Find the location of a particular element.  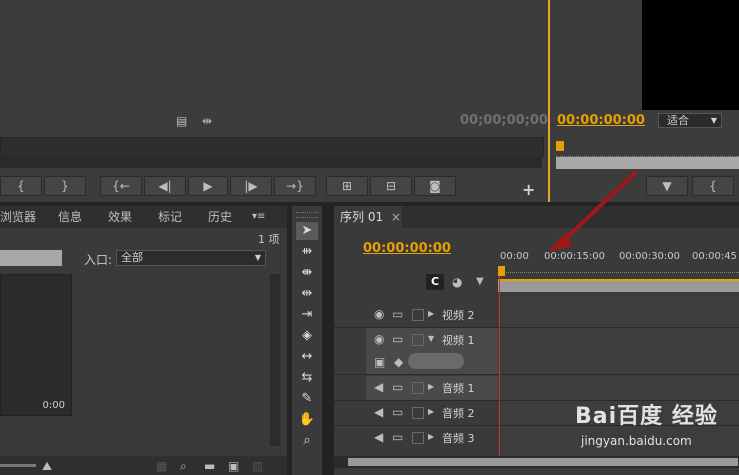

rate-stretch-icon: ⇥ is located at coordinates (307, 315).